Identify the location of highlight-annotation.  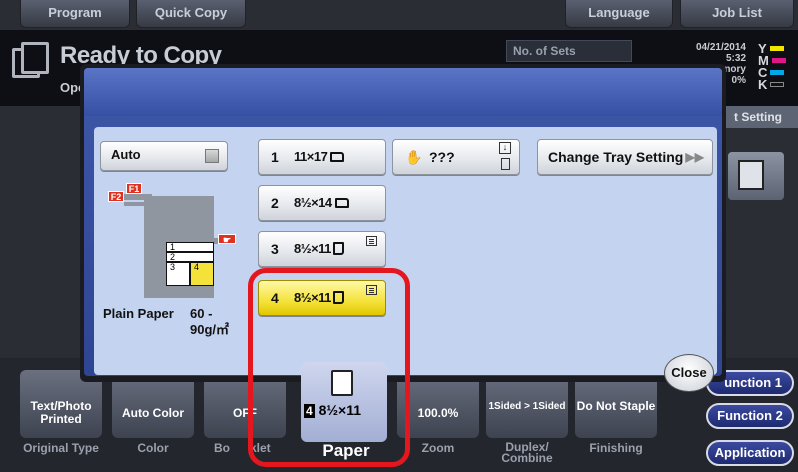
(329, 367).